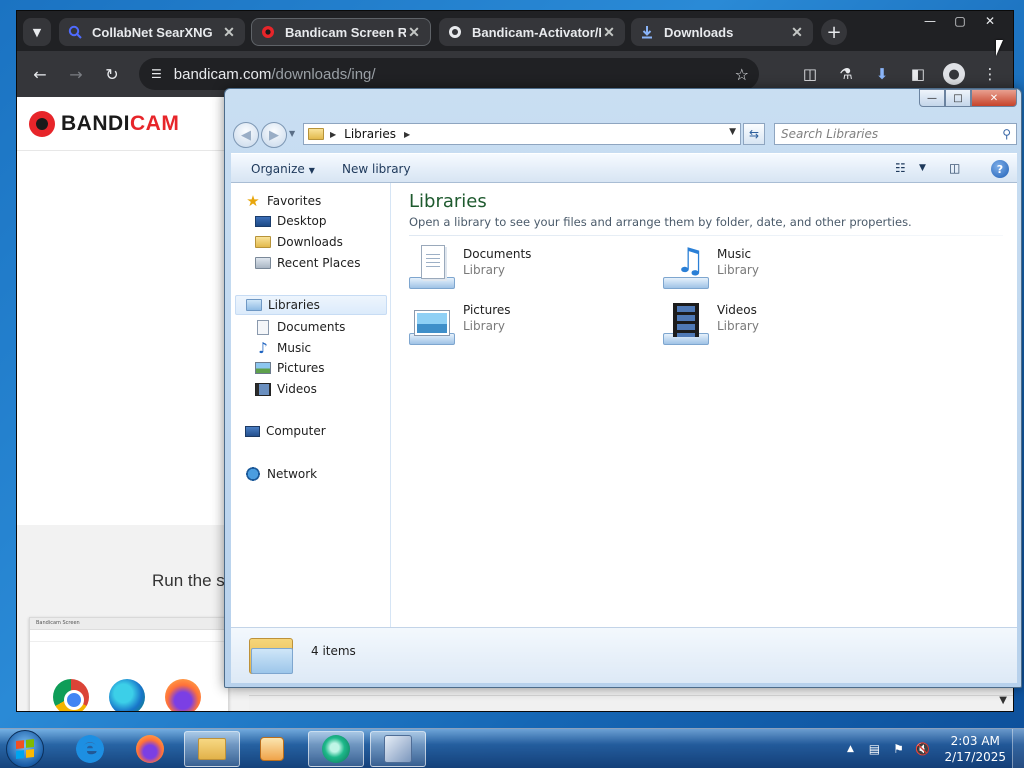 Image resolution: width=1024 pixels, height=768 pixels. I want to click on forward-arrow-icon: ▶, so click(274, 135).